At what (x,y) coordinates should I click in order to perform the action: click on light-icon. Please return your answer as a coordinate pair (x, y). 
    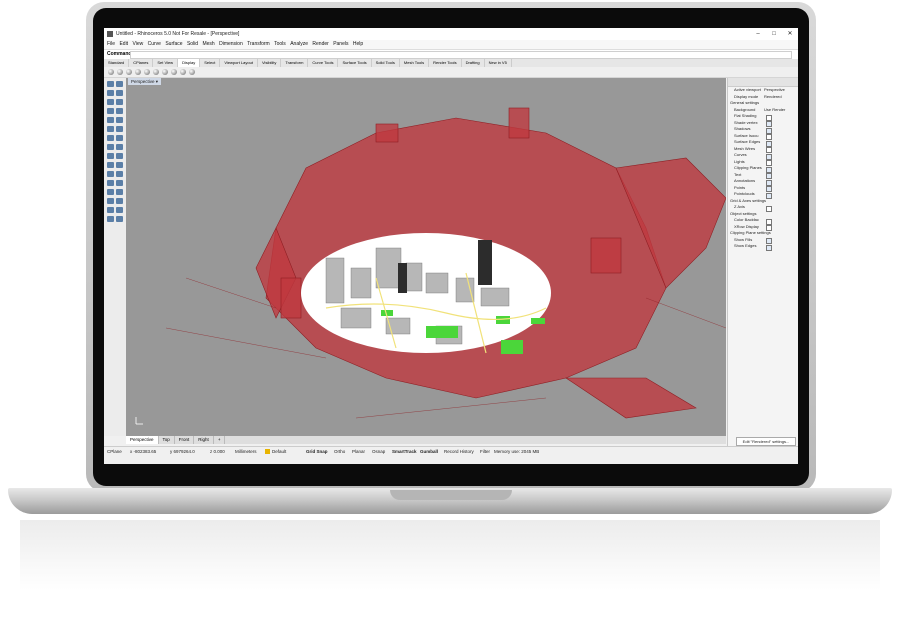
    Looking at the image, I should click on (192, 72).